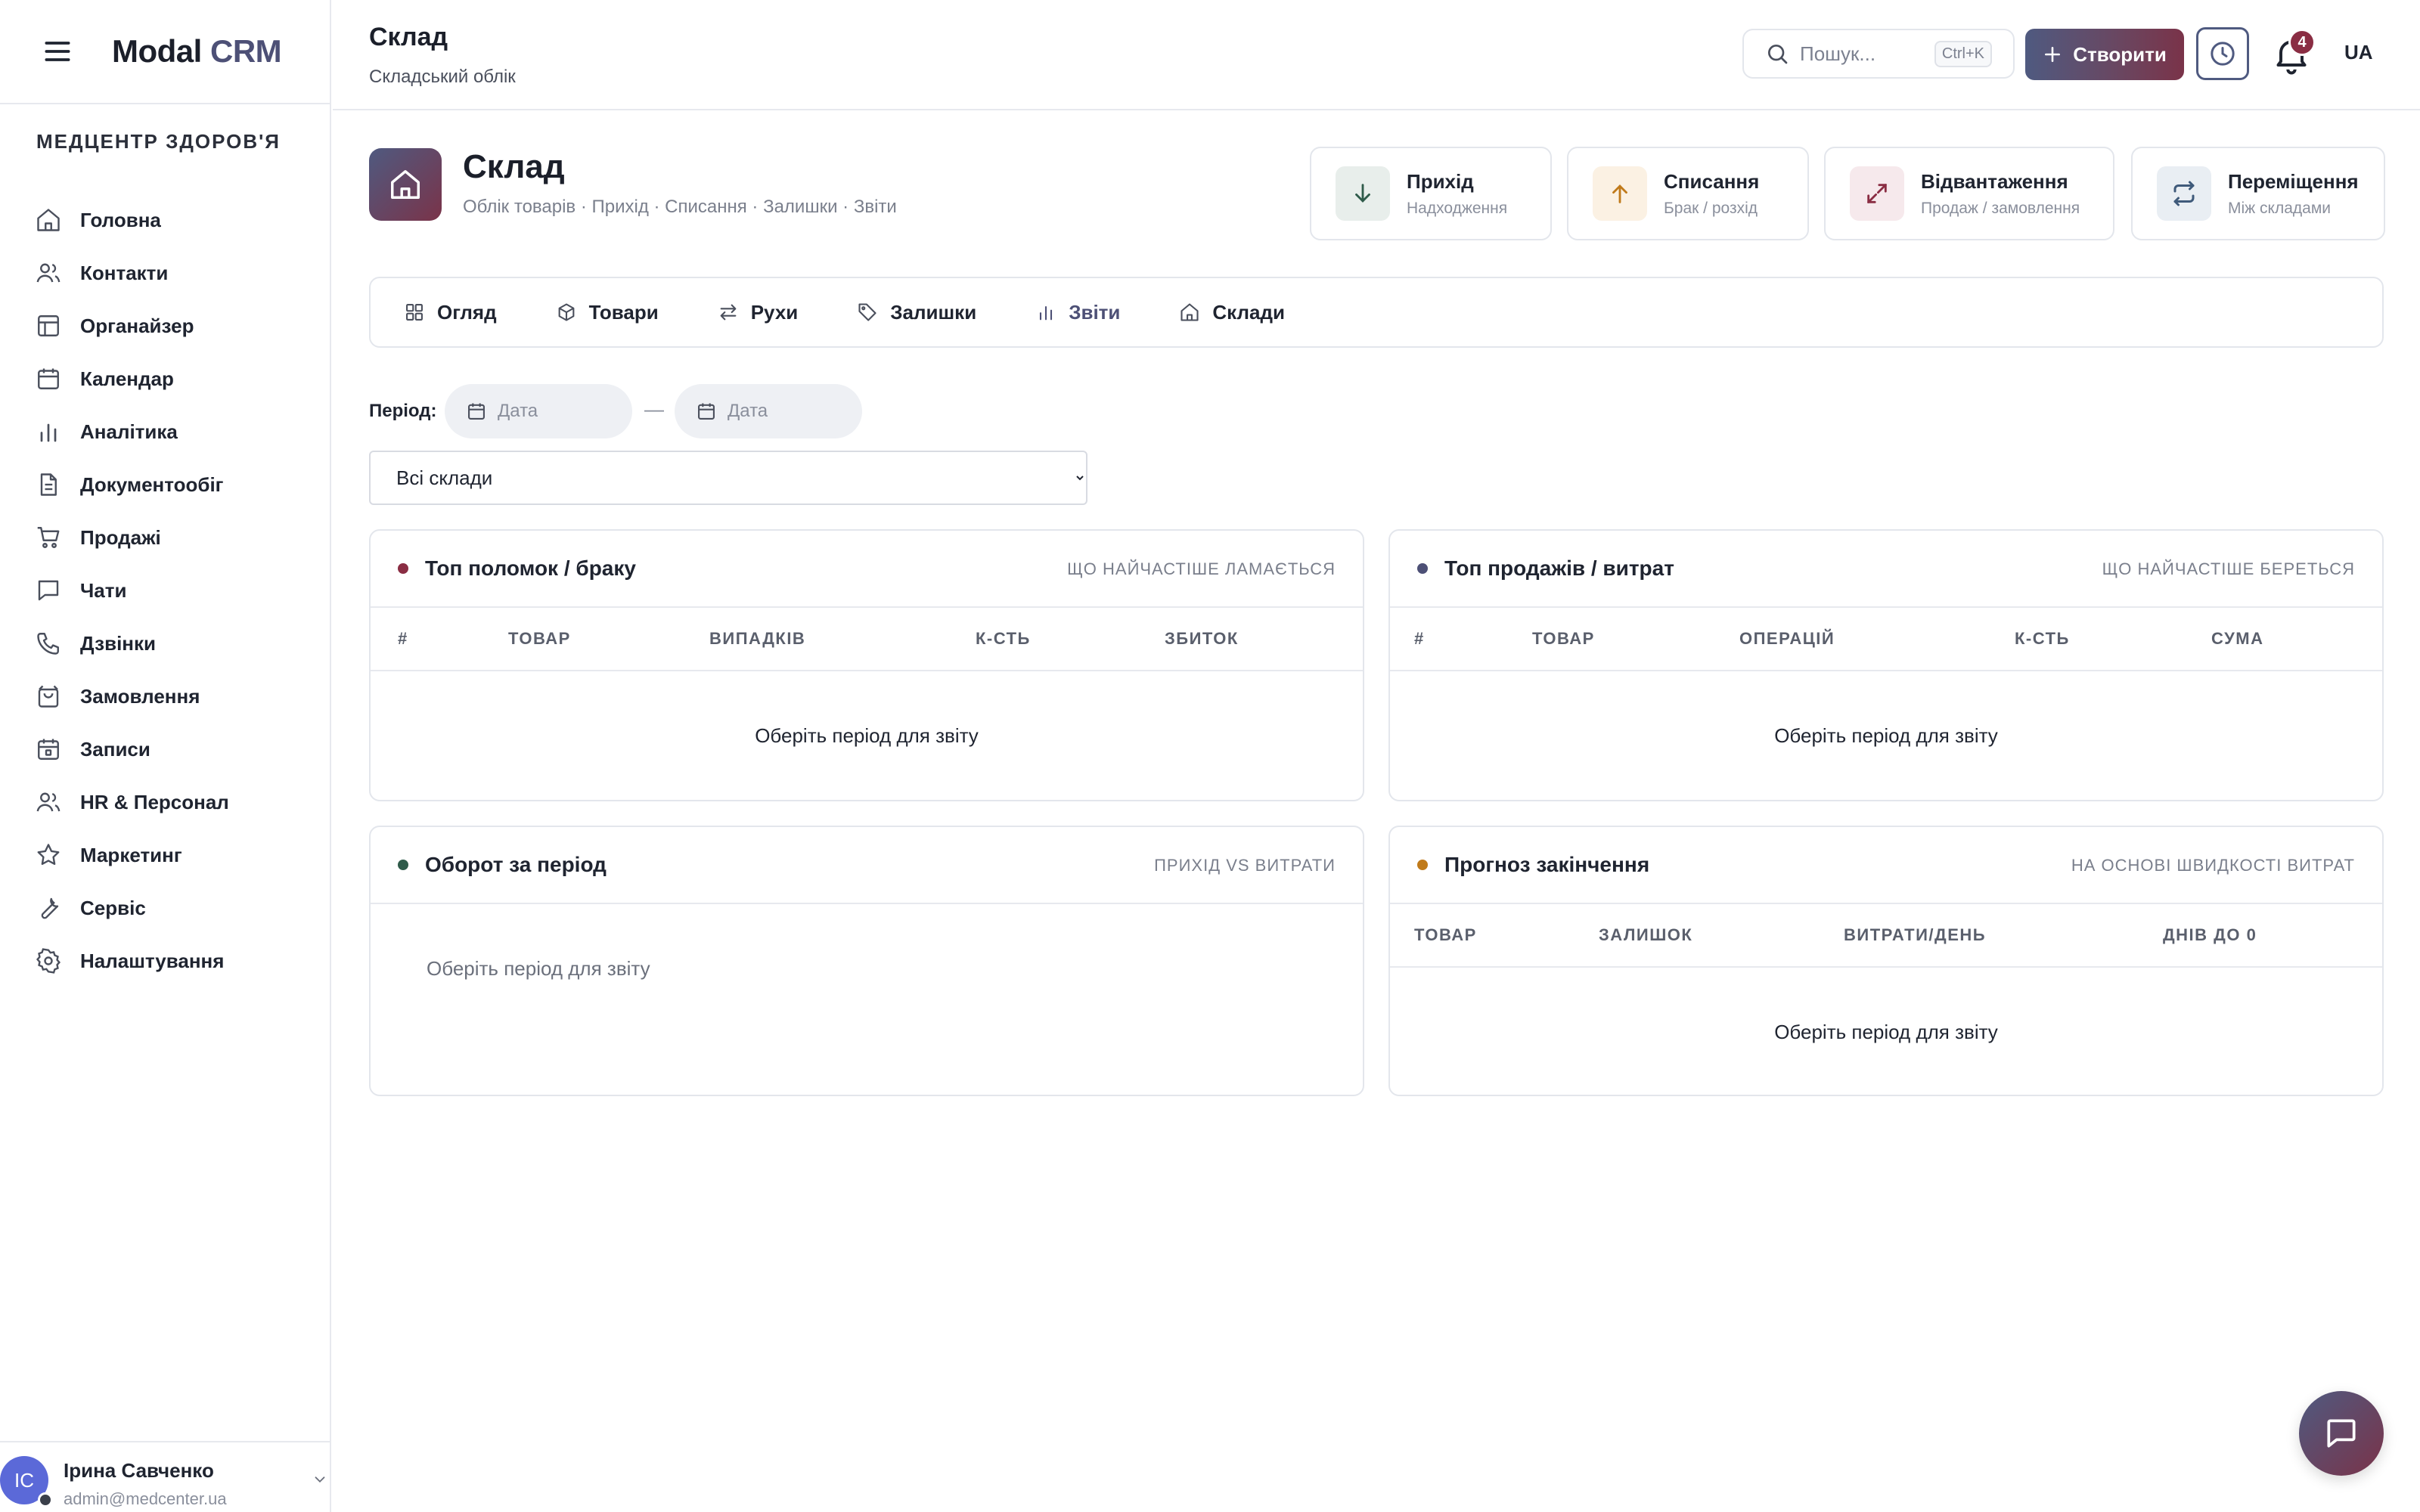  Describe the element at coordinates (748, 411) in the screenshot. I see `date-to-placeholder: Дата` at that location.